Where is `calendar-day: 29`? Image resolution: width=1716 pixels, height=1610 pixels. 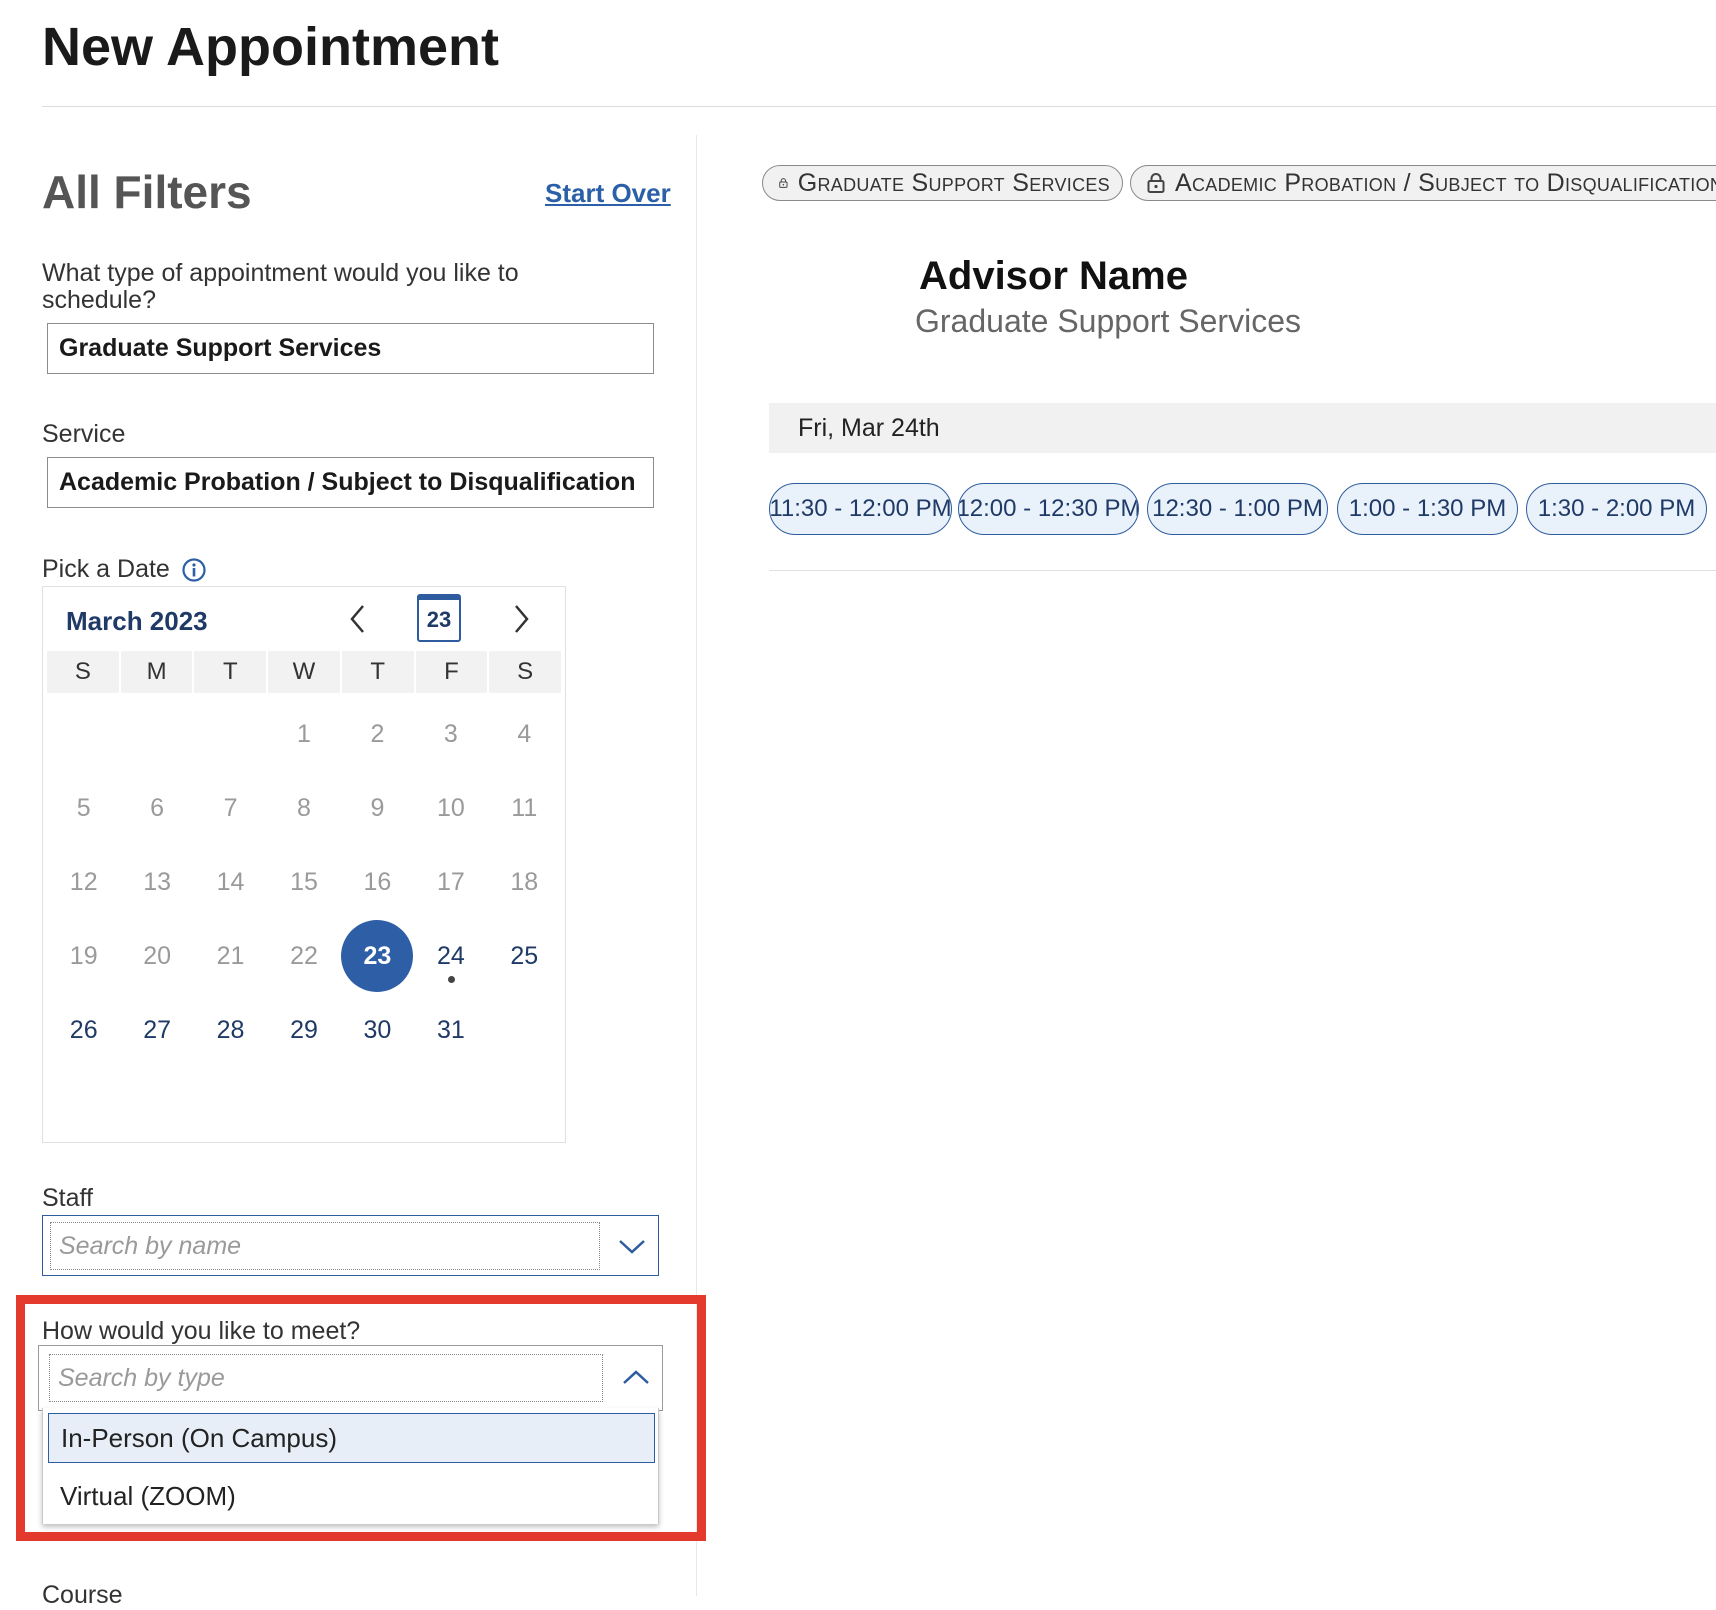
calendar-day: 29 is located at coordinates (303, 1030).